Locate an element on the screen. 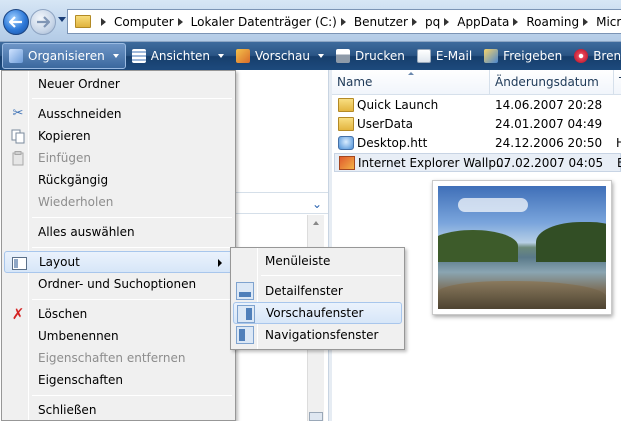 The width and height of the screenshot is (621, 421). menu-item-remove-properties: Eigenschaften entfernen is located at coordinates (118, 358).